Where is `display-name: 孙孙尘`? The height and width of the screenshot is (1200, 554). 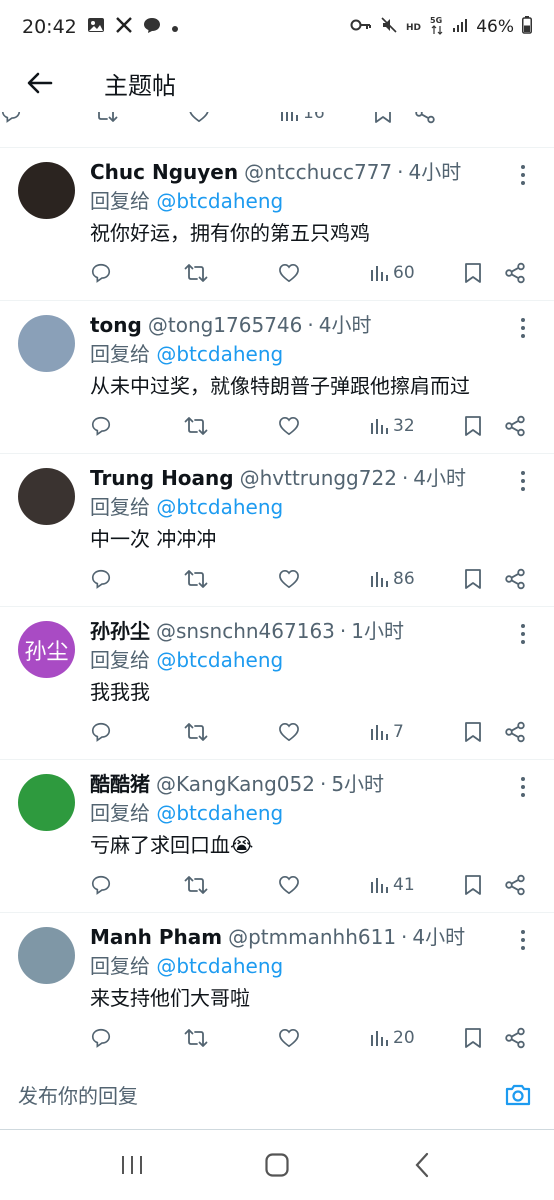 display-name: 孙孙尘 is located at coordinates (120, 631).